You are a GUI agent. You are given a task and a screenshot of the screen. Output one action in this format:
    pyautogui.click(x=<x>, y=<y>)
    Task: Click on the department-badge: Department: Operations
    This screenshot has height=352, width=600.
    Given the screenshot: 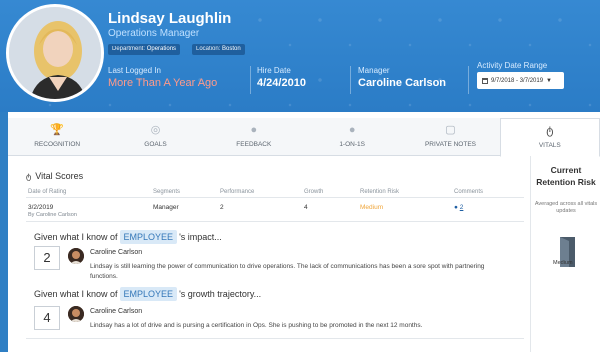 What is the action you would take?
    pyautogui.click(x=144, y=49)
    